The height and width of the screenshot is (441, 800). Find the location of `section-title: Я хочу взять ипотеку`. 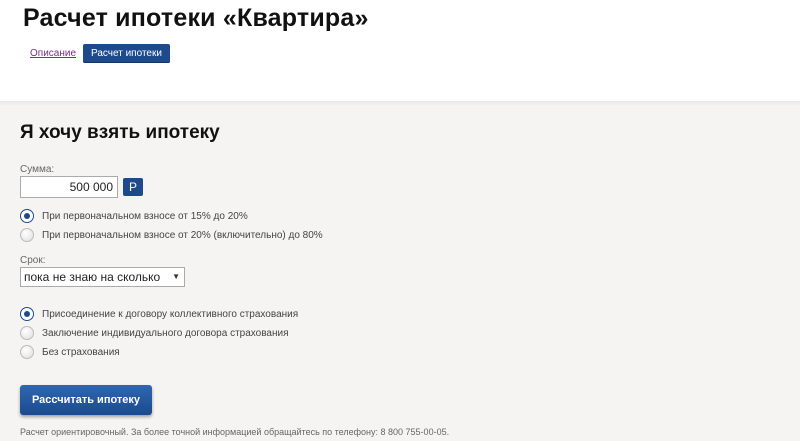

section-title: Я хочу взять ипотеку is located at coordinates (120, 132).